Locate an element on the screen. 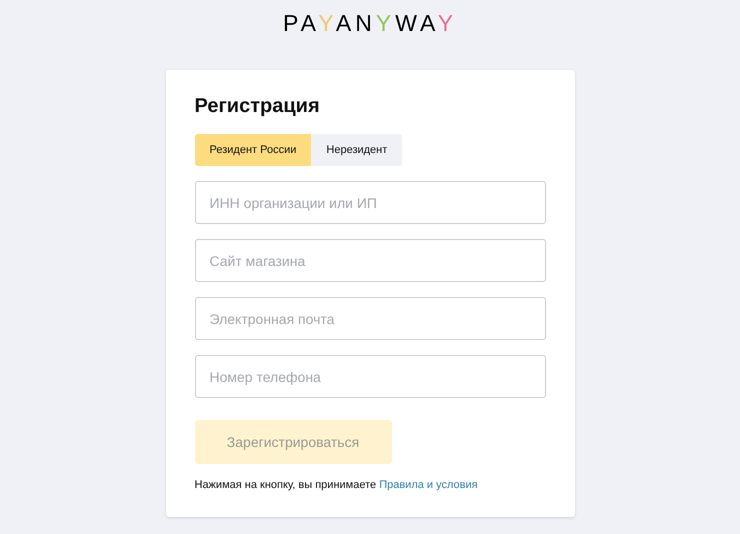 The height and width of the screenshot is (534, 740). terms-link: Правила и условия is located at coordinates (428, 485).